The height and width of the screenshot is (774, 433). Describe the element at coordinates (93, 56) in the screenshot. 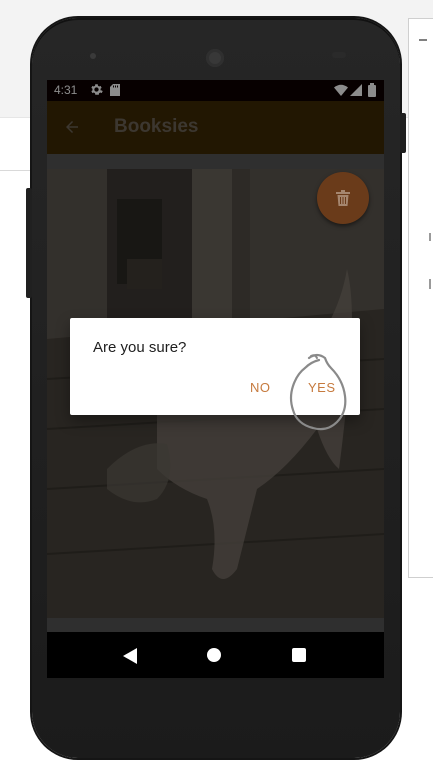

I see `front-camera` at that location.